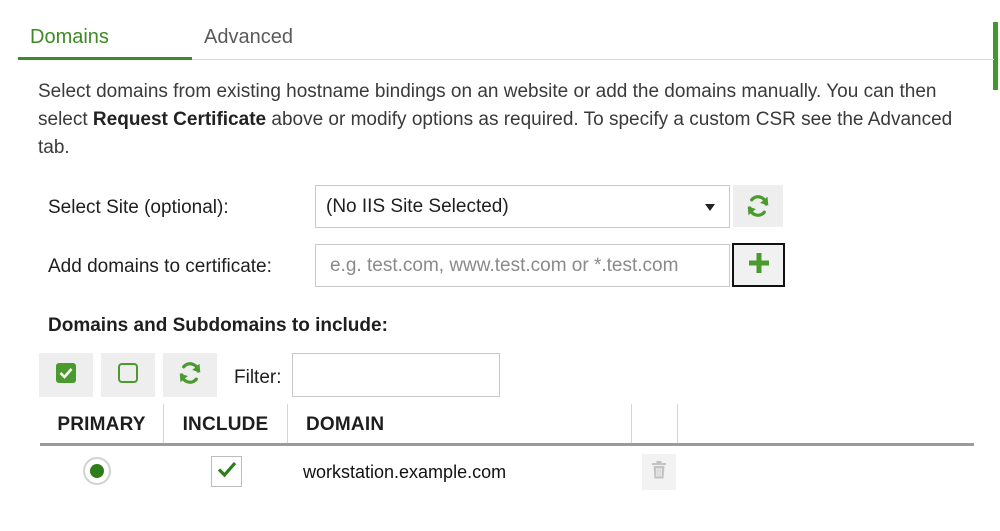  I want to click on select-site-label: Select Site (optional):, so click(138, 207).